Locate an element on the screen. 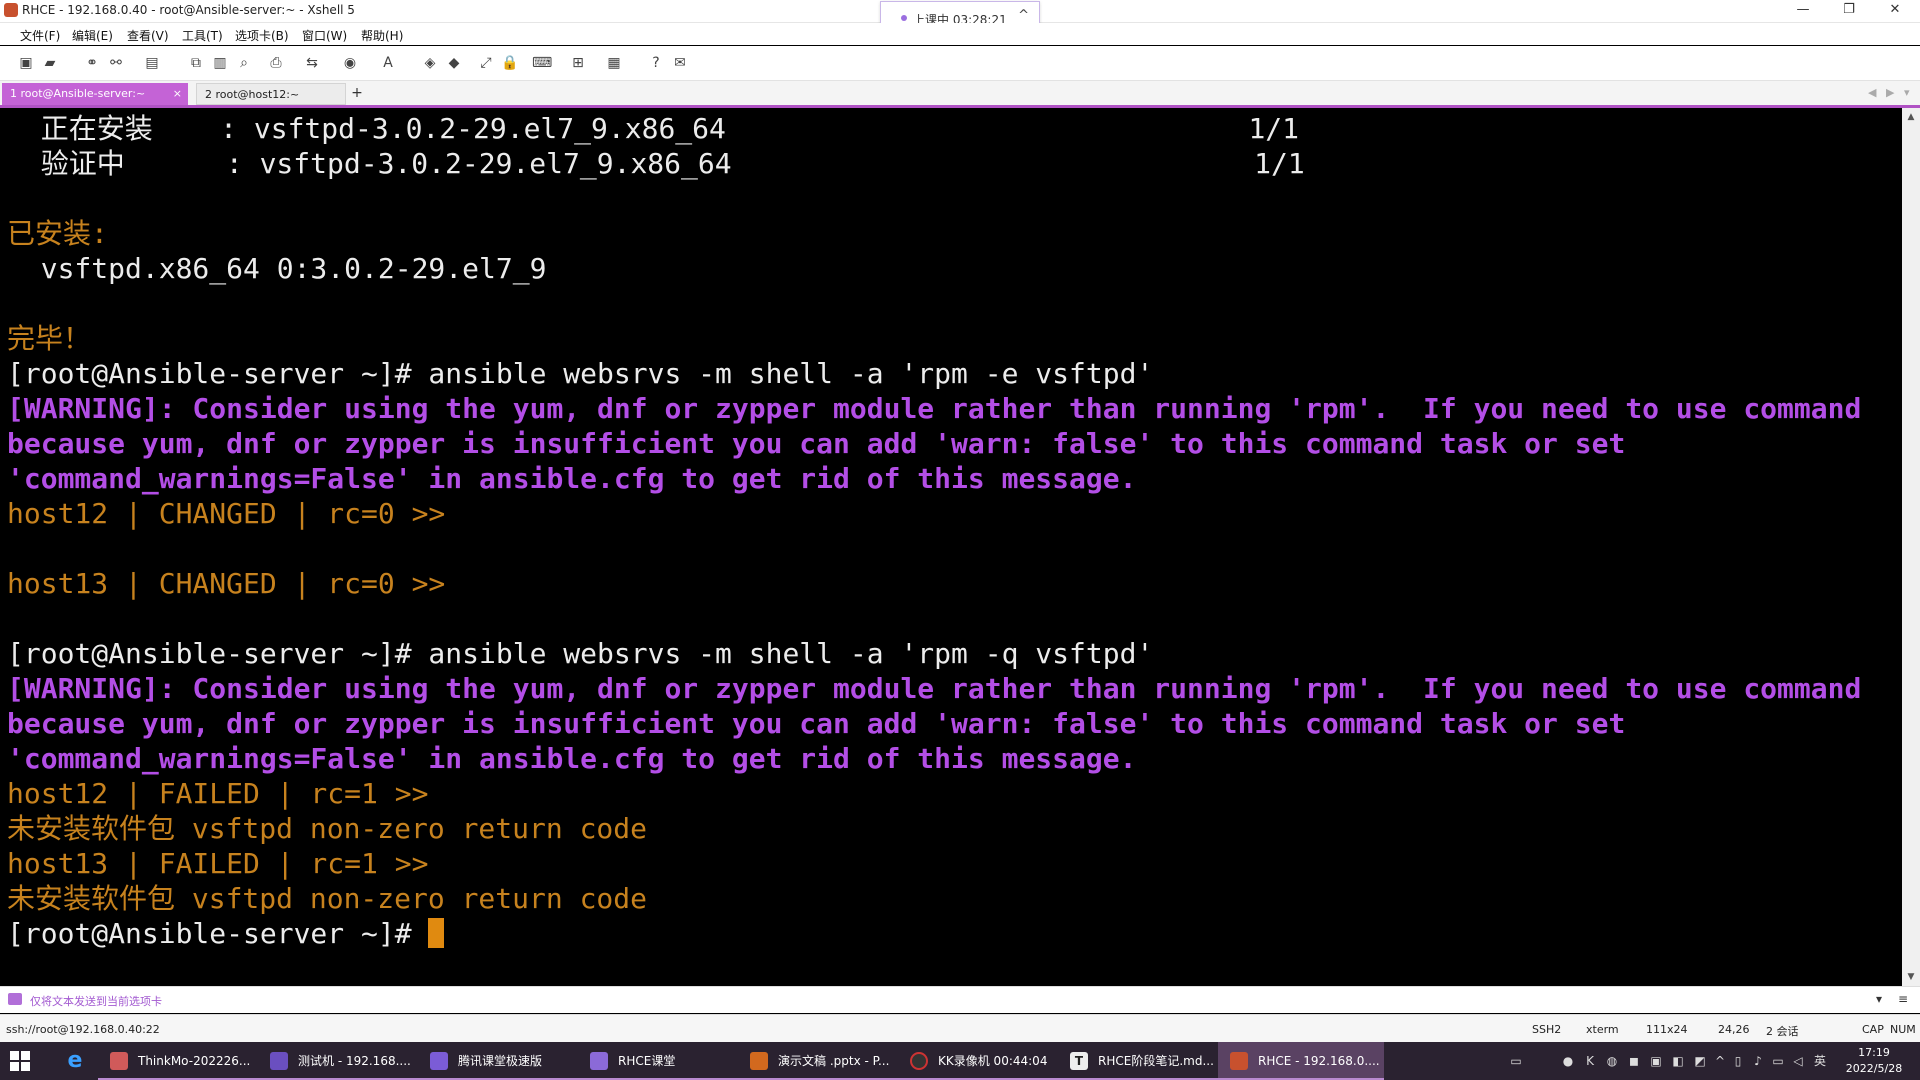 This screenshot has height=1080, width=1920. terminal-line: vsftpd.x86_64 0:3.0.2-29.el7_9 is located at coordinates (277, 268).